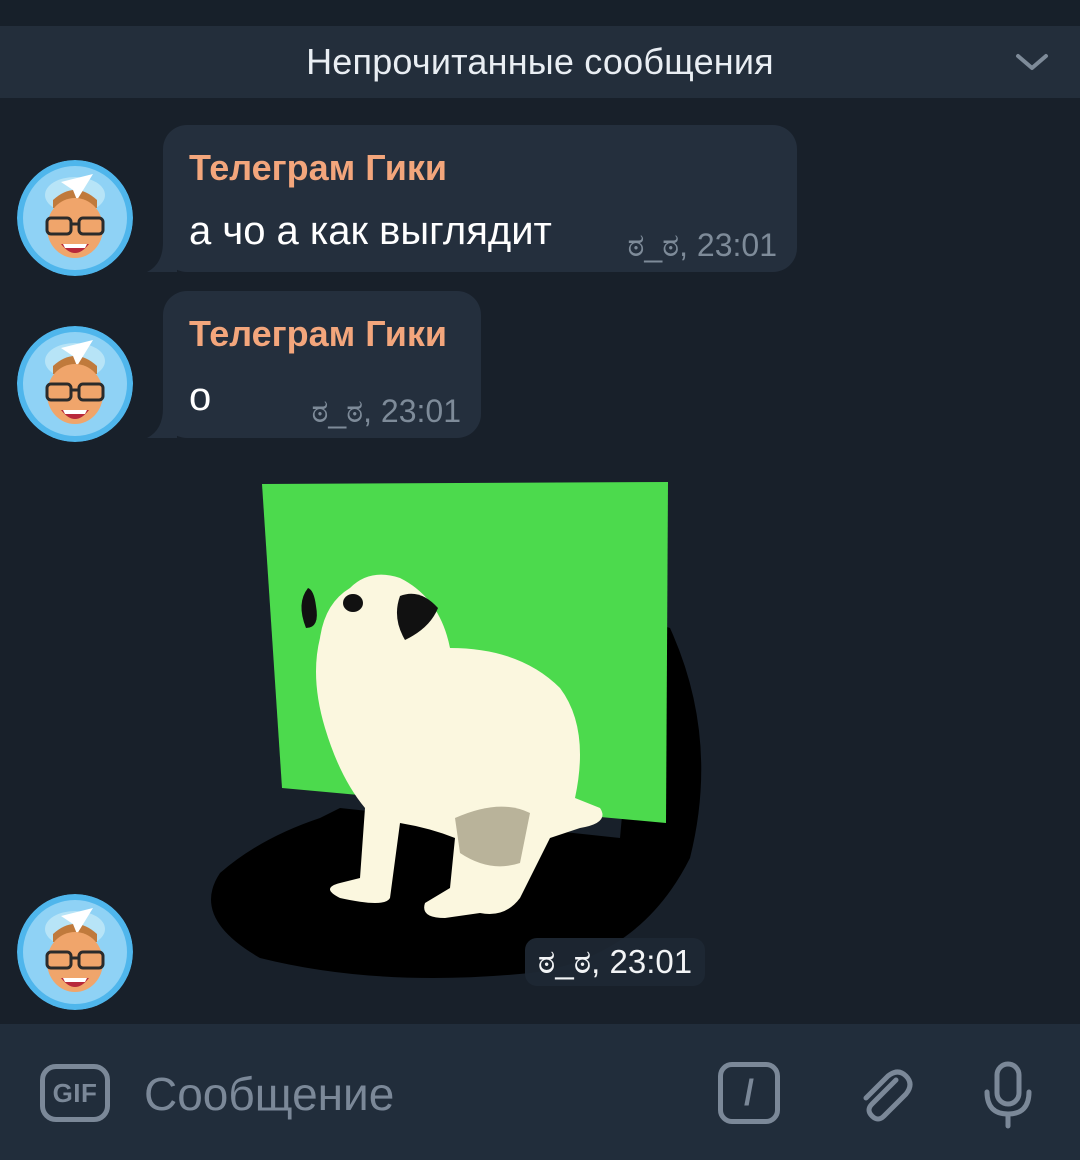  Describe the element at coordinates (1032, 62) in the screenshot. I see `chevron-down-icon` at that location.